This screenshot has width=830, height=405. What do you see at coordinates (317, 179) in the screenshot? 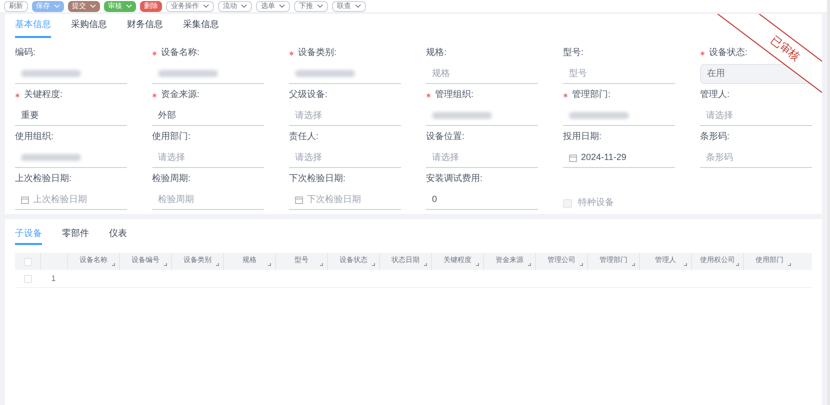
I see `field-label: 下次检验日期:` at bounding box center [317, 179].